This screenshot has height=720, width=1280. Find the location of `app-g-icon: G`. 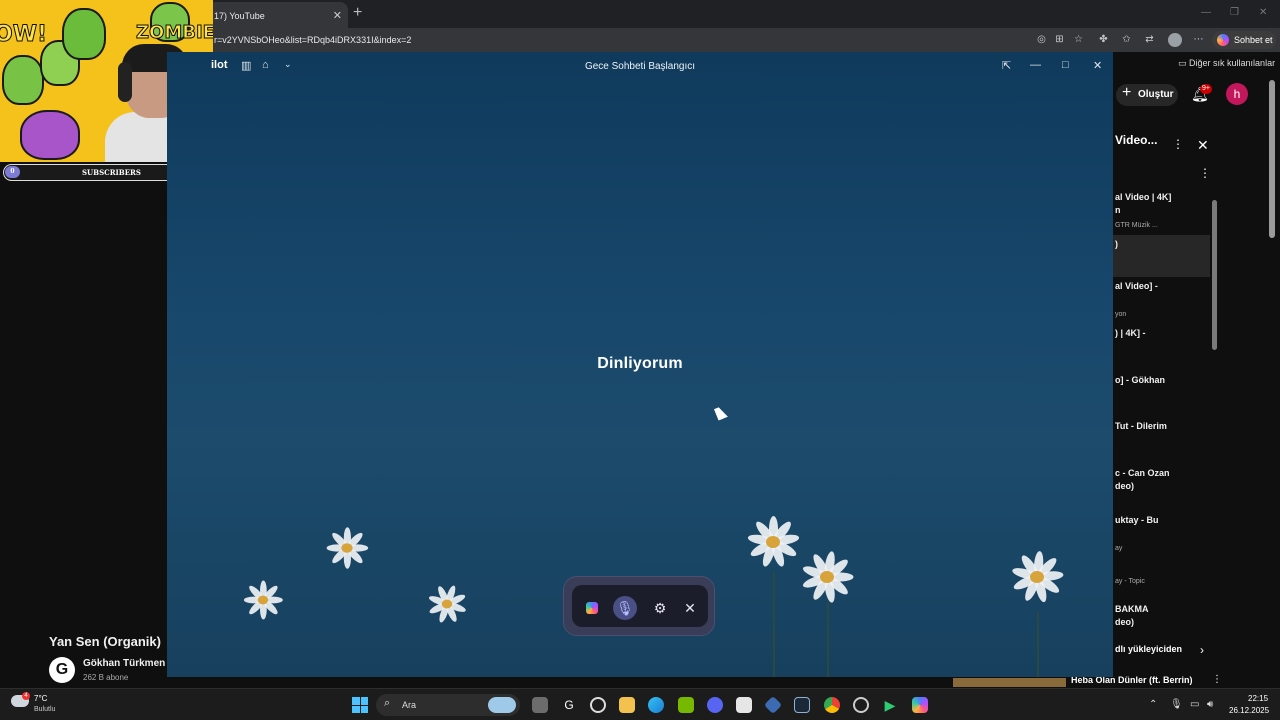

app-g-icon: G is located at coordinates (569, 705).